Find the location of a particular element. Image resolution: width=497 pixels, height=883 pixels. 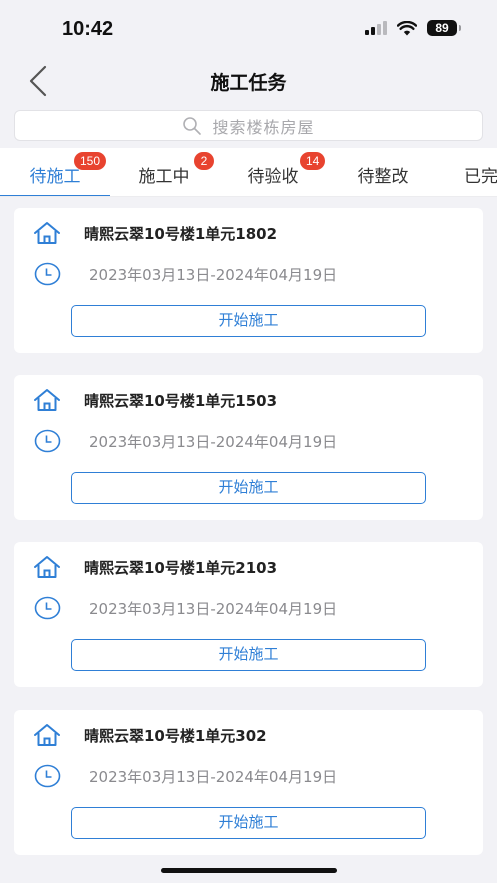

tab-label: 施工中 is located at coordinates (164, 177).